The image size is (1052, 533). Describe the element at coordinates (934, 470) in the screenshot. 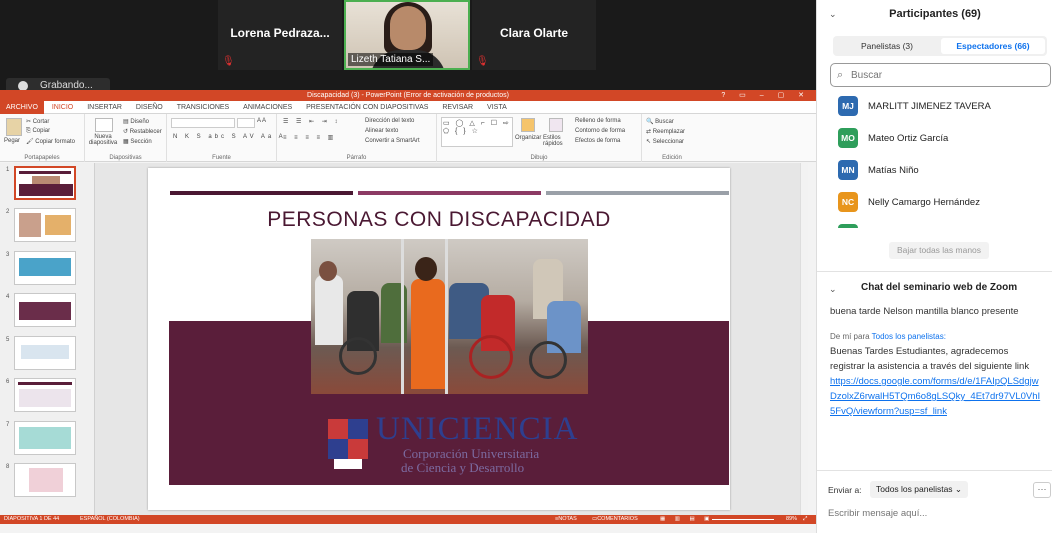

I see `divider` at that location.